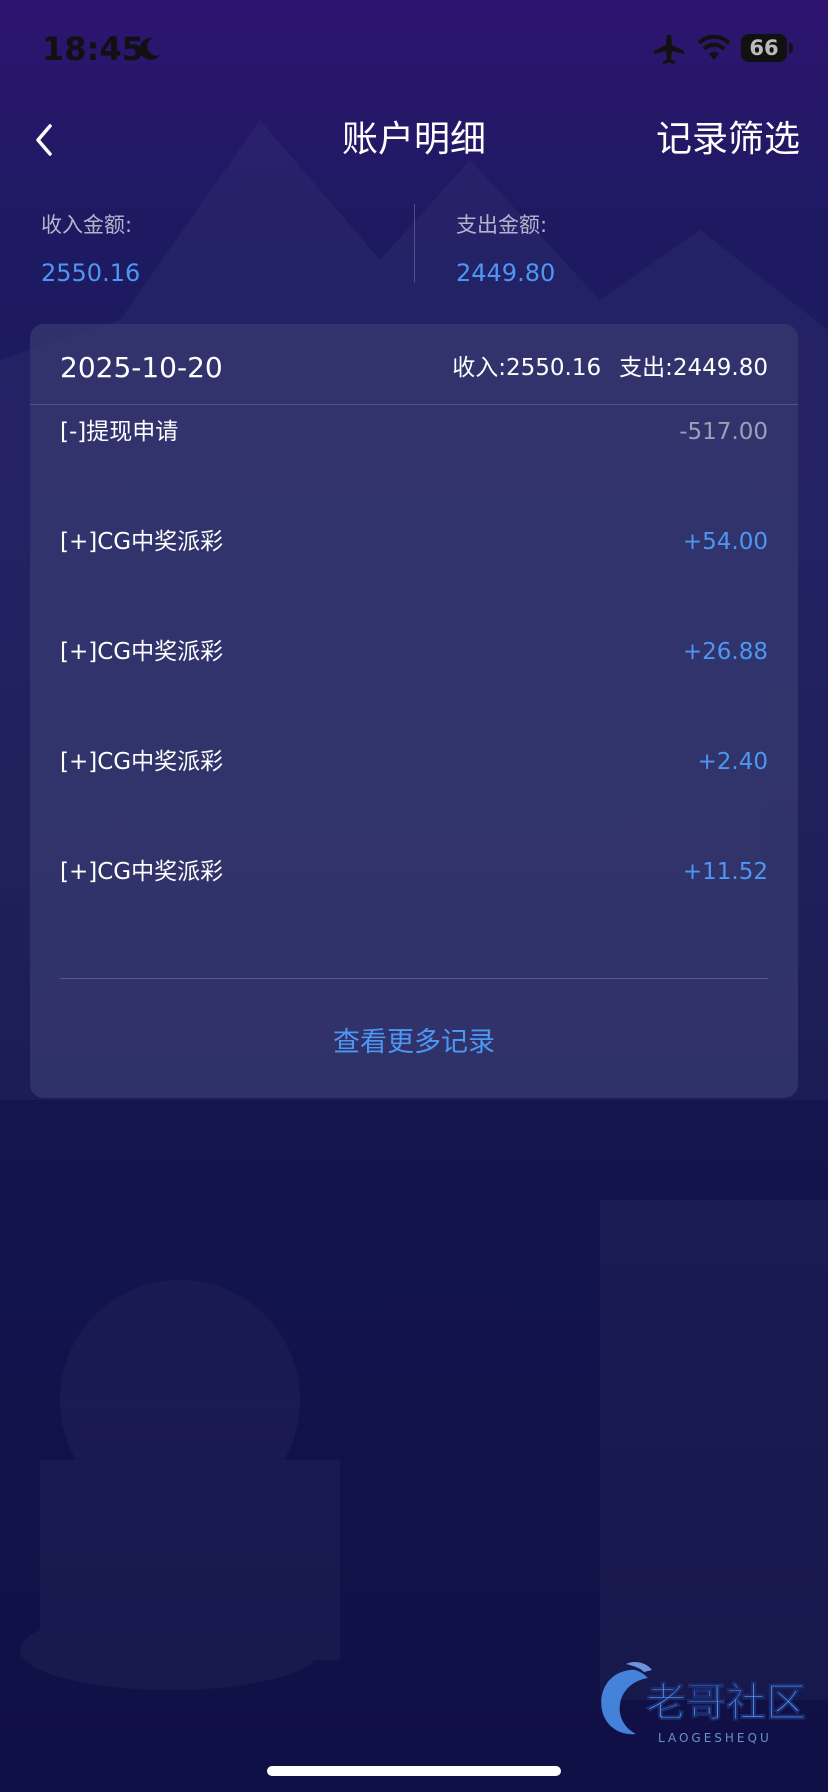 The image size is (828, 1792). I want to click on transaction-row: [+]CG中奖派彩 +2.40, so click(414, 762).